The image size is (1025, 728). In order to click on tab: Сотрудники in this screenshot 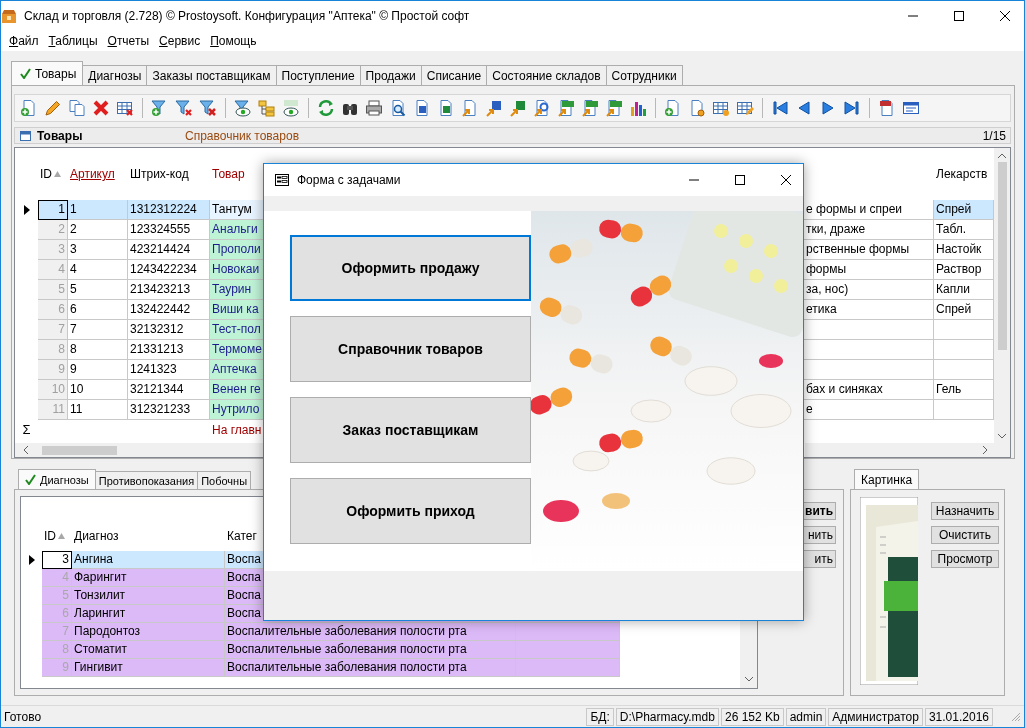, I will do `click(644, 75)`.